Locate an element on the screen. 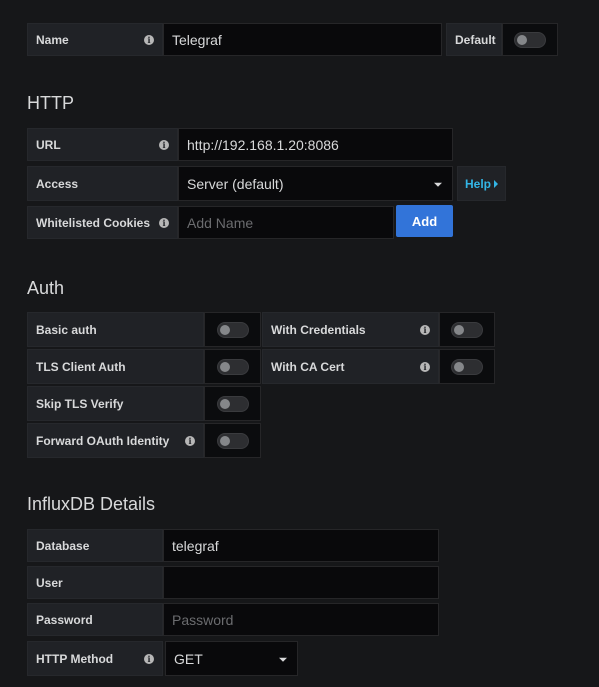  cookies-label: Whitelisted Cookies i is located at coordinates (102, 222).